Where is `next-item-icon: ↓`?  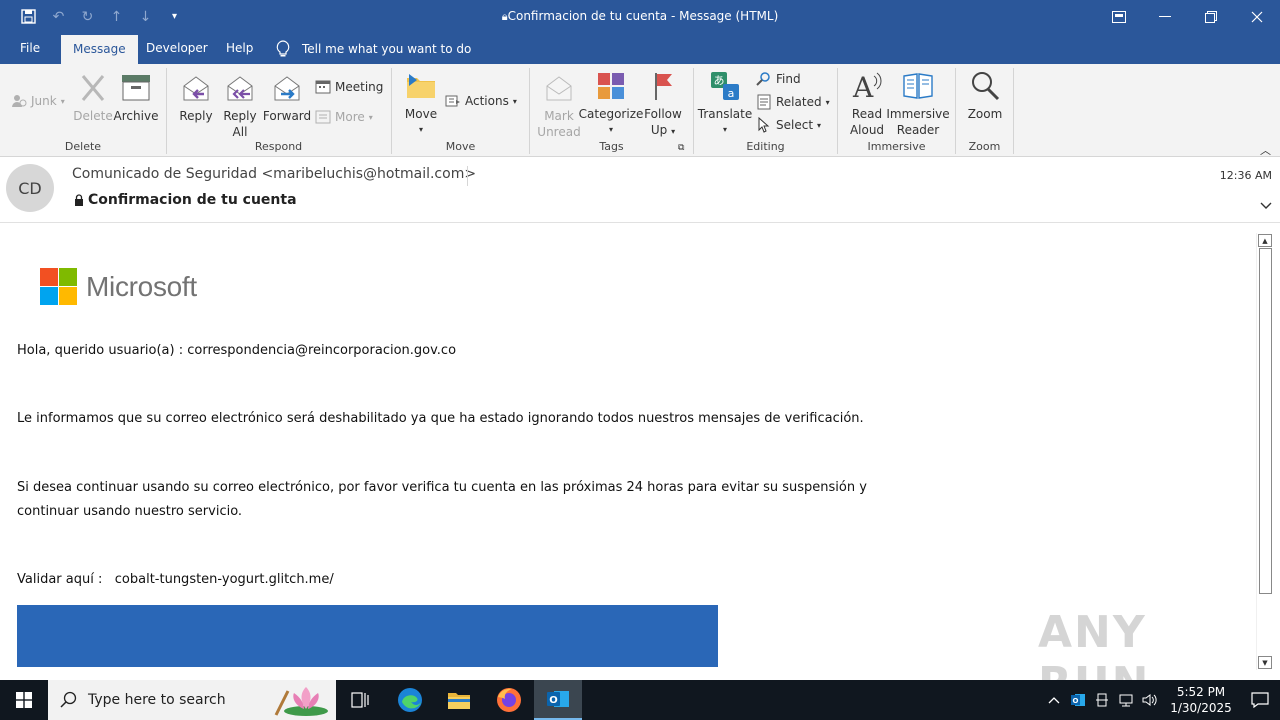
next-item-icon: ↓ is located at coordinates (145, 16).